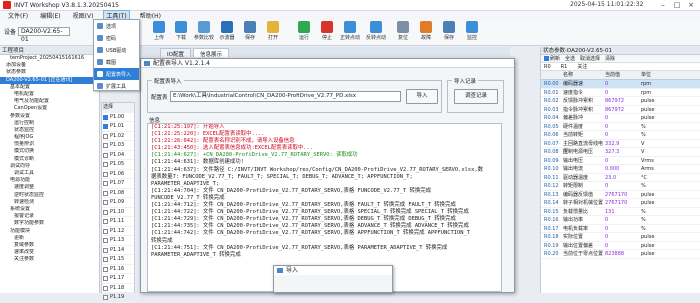 The width and height of the screenshot is (700, 303). I want to click on jog-reverse-button: 反转点动, so click(376, 31).